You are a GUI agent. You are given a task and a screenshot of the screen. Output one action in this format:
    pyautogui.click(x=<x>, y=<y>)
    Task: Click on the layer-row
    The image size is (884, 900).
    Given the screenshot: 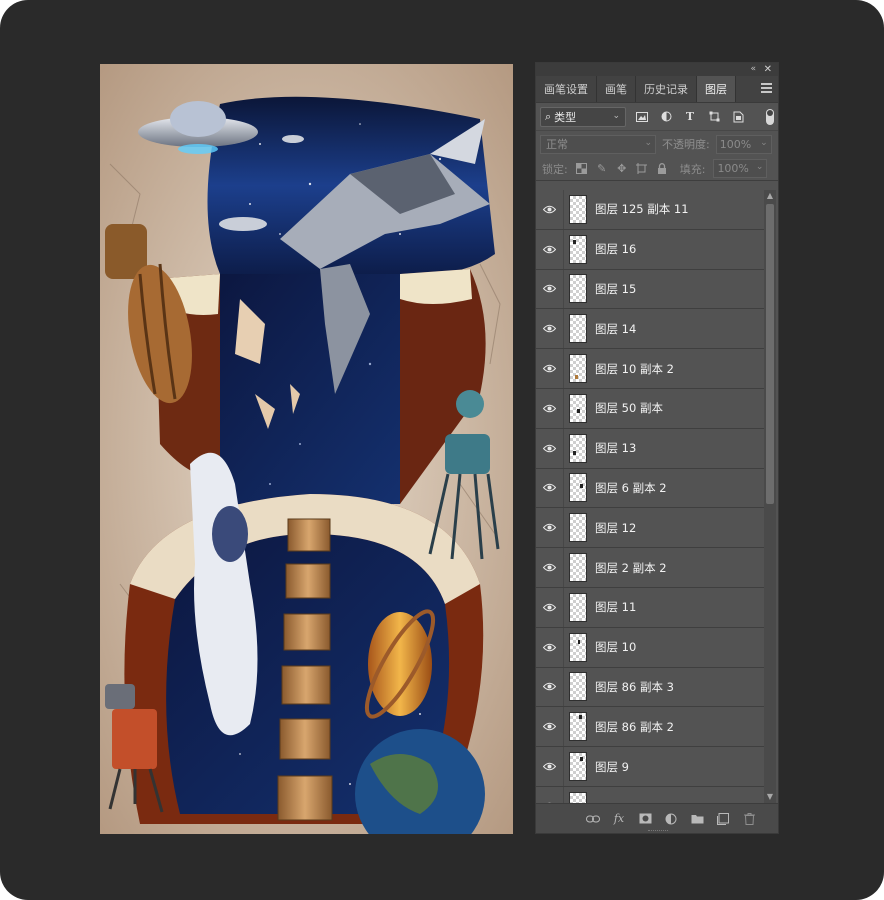 What is the action you would take?
    pyautogui.click(x=650, y=794)
    